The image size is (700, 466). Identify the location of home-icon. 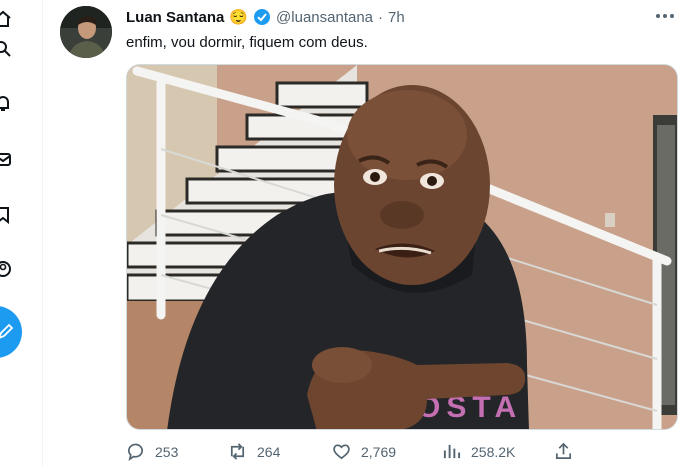
(6, 19).